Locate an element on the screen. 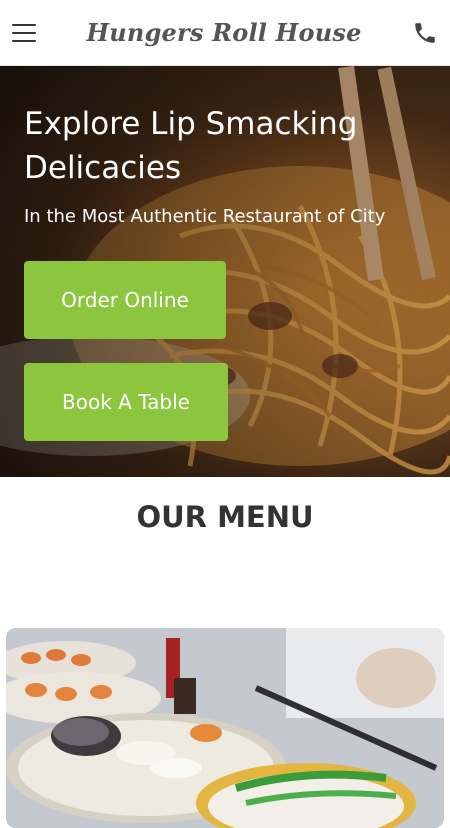  order-online-button: Order Online is located at coordinates (125, 300).